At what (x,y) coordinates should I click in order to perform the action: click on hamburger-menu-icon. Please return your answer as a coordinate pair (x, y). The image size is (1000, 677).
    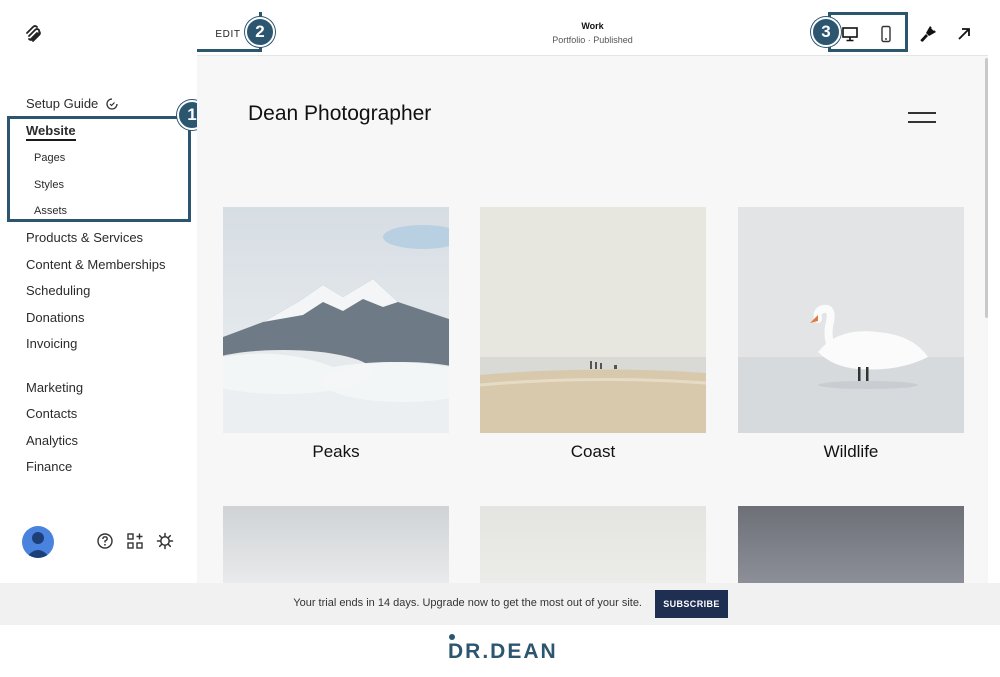
    Looking at the image, I should click on (922, 118).